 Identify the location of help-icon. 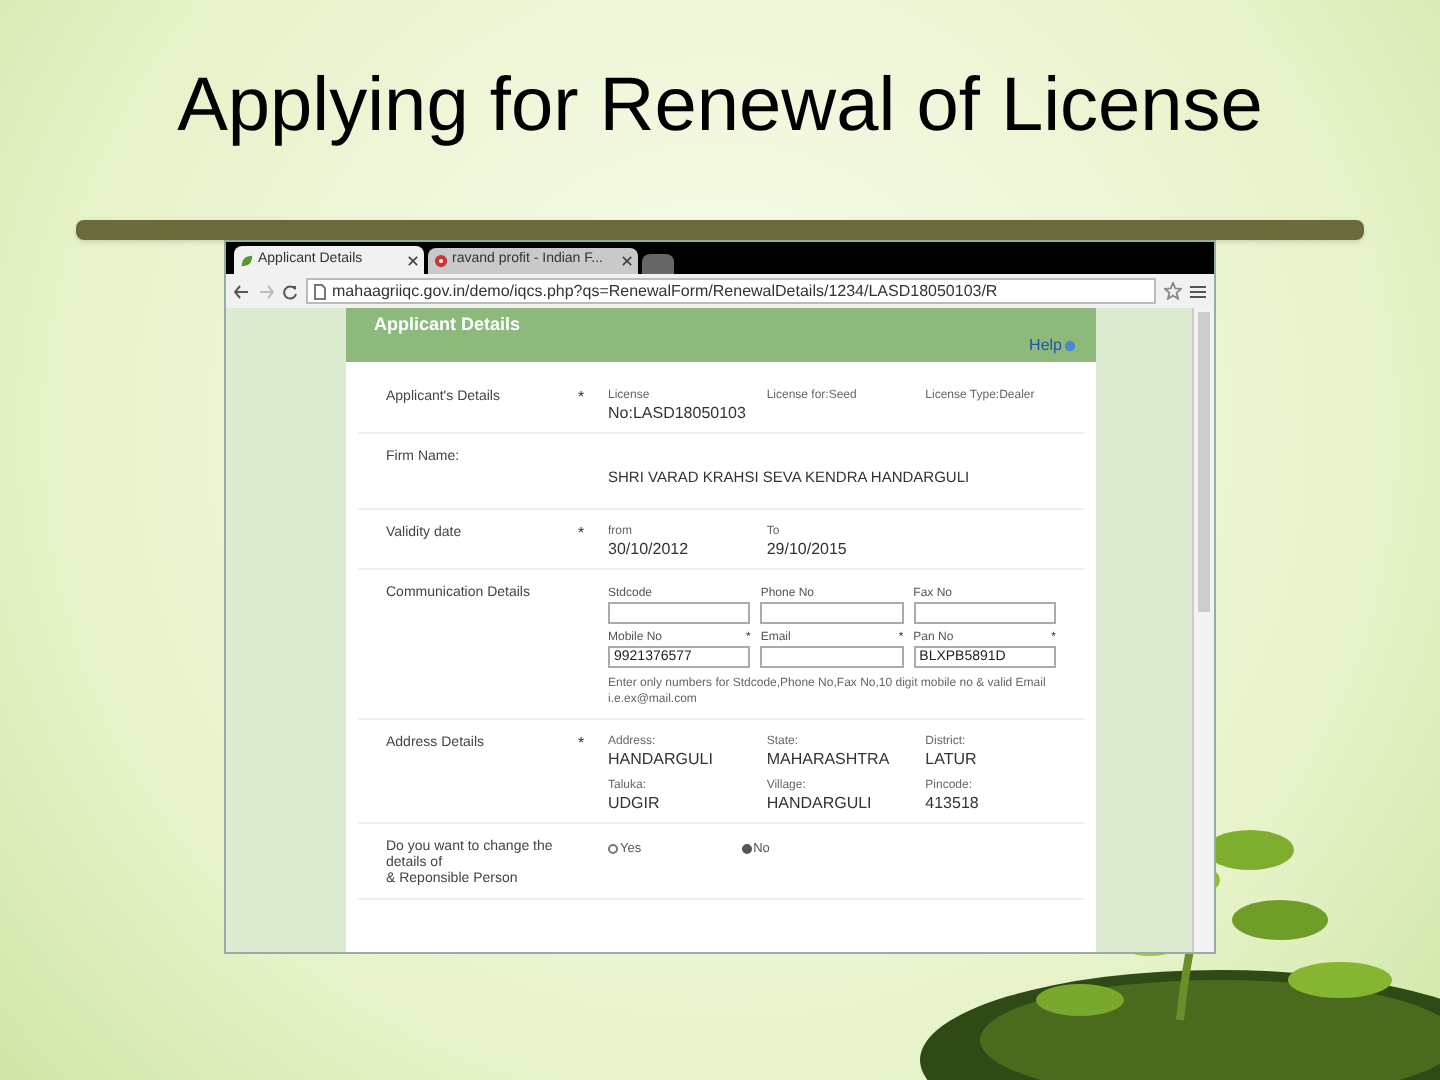
(1070, 346).